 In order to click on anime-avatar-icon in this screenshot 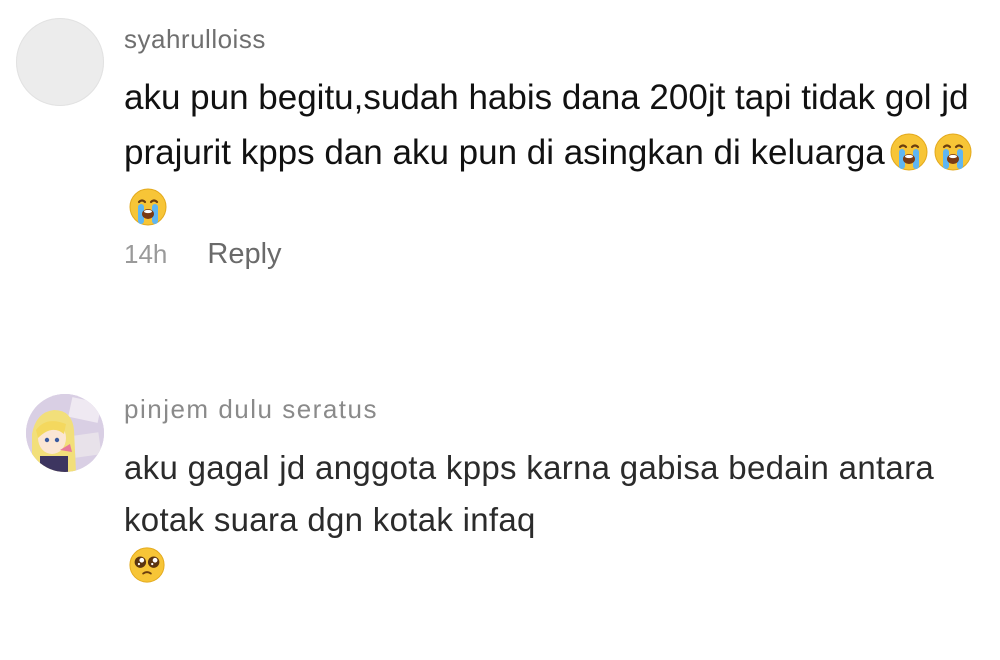, I will do `click(65, 433)`.